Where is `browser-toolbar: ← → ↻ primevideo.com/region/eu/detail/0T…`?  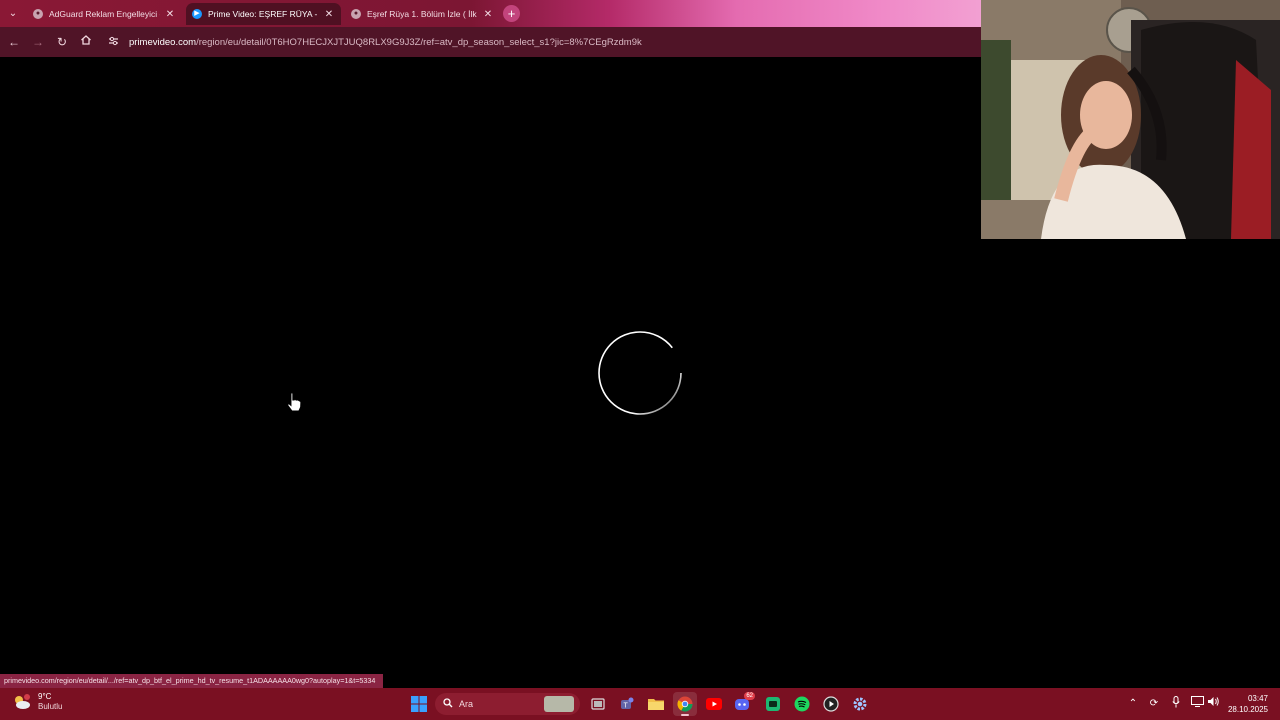 browser-toolbar: ← → ↻ primevideo.com/region/eu/detail/0T… is located at coordinates (491, 42).